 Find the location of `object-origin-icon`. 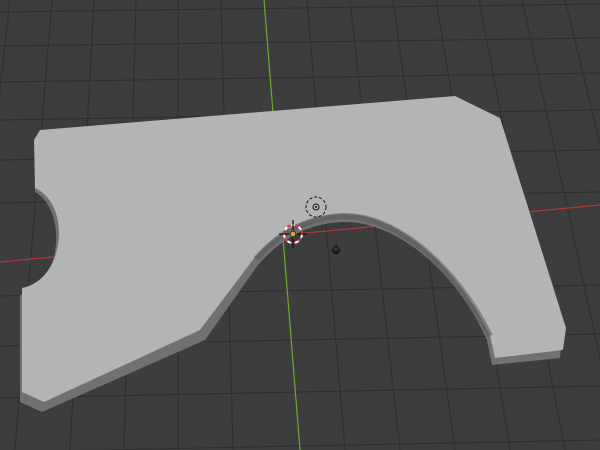

object-origin-icon is located at coordinates (293, 234).